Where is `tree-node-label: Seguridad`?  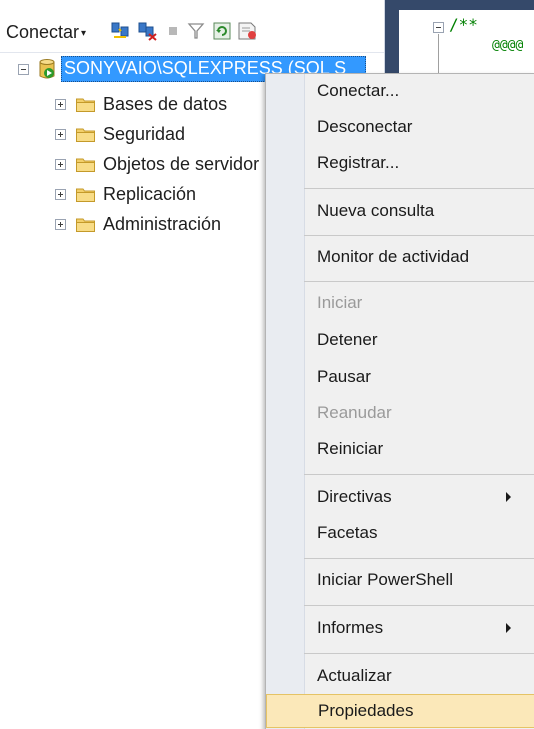
tree-node-label: Seguridad is located at coordinates (144, 133).